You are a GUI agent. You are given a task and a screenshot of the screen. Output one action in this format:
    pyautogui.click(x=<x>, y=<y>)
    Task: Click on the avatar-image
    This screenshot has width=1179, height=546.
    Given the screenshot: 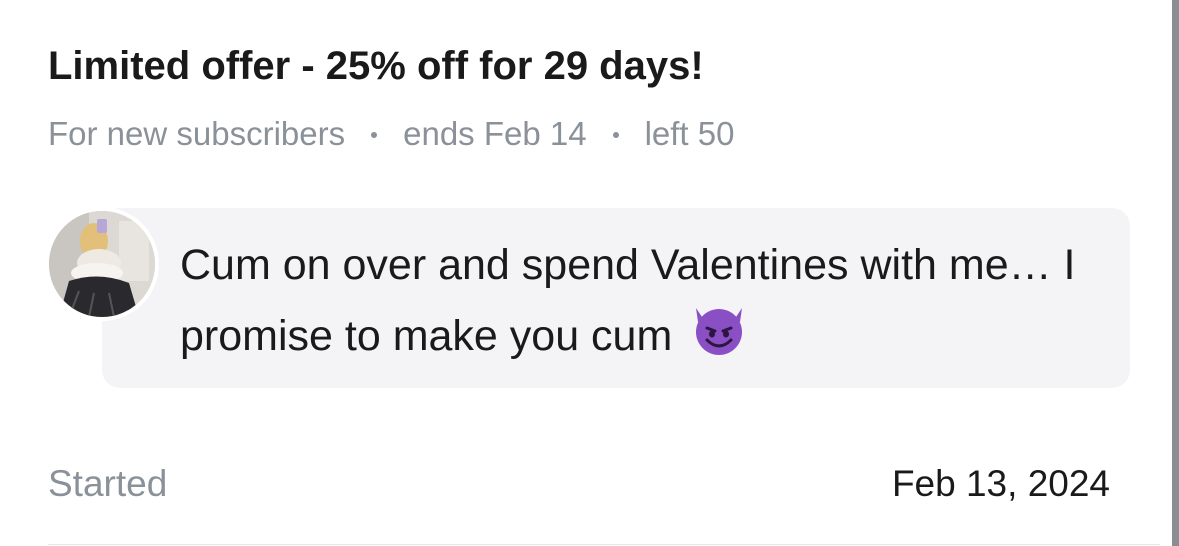 What is the action you would take?
    pyautogui.click(x=102, y=264)
    